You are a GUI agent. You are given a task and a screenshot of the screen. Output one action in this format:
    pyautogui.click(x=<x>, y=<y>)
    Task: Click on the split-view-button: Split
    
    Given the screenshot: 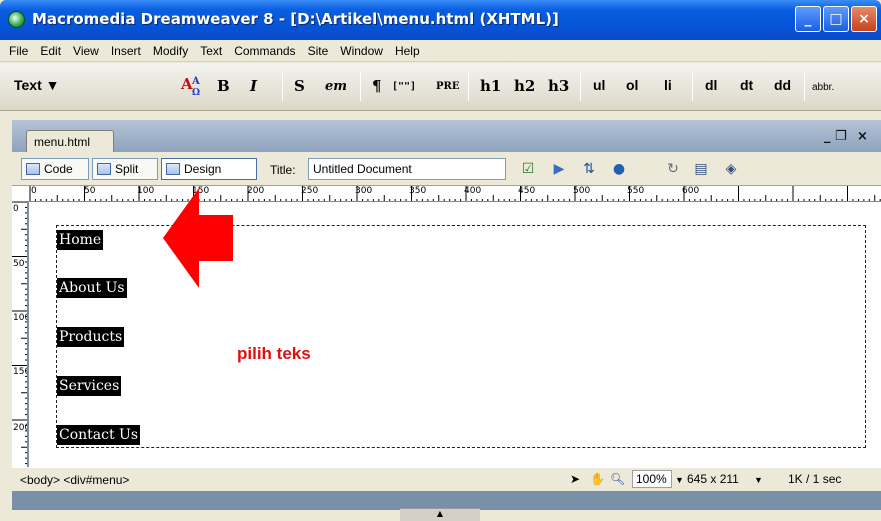 What is the action you would take?
    pyautogui.click(x=125, y=169)
    